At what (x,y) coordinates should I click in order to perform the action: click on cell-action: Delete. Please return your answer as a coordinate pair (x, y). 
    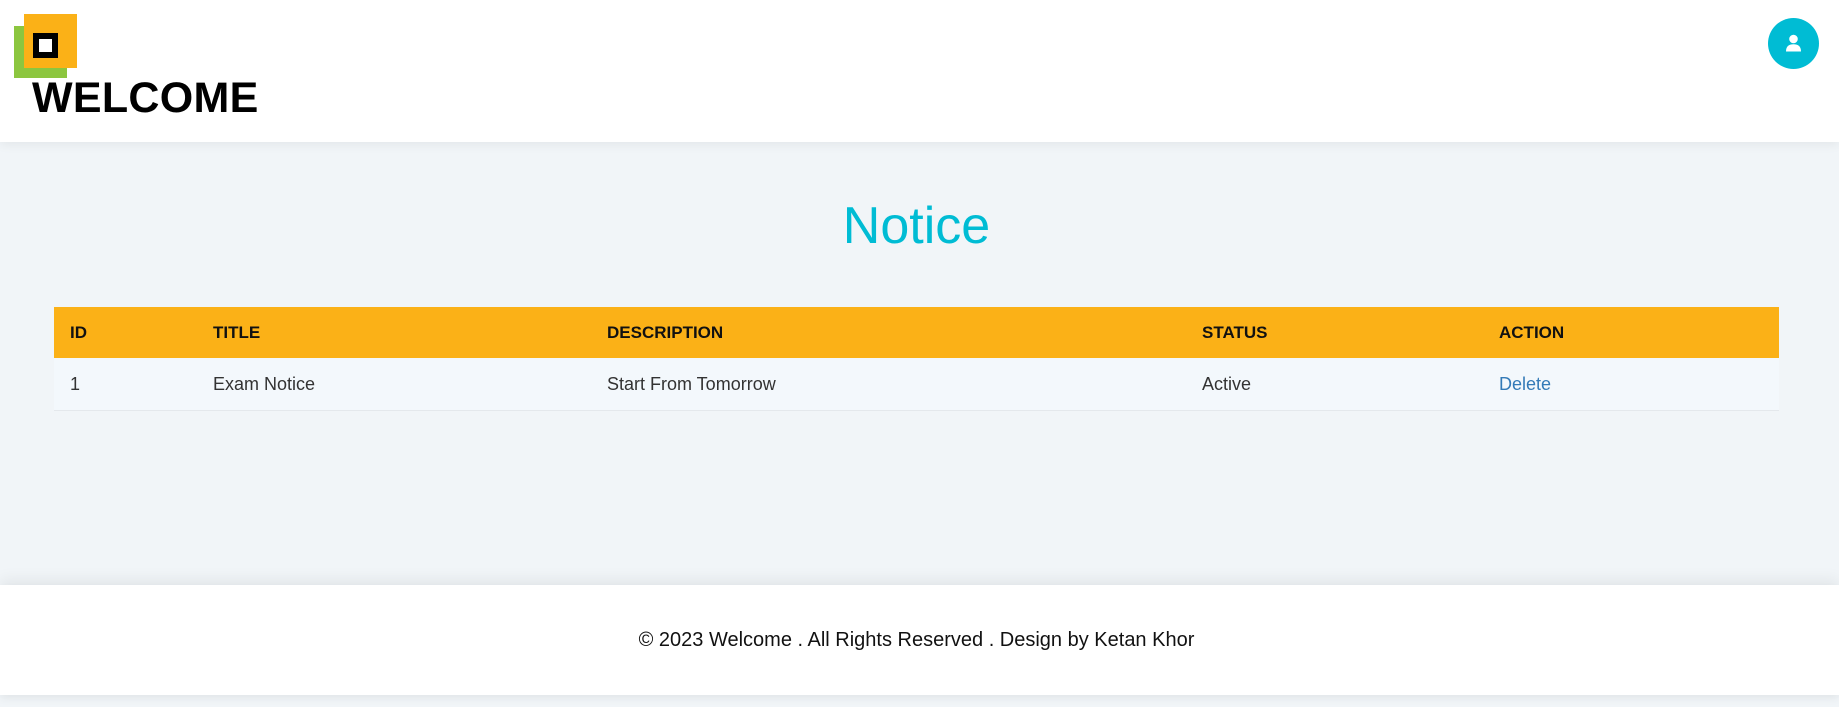
    Looking at the image, I should click on (1525, 384).